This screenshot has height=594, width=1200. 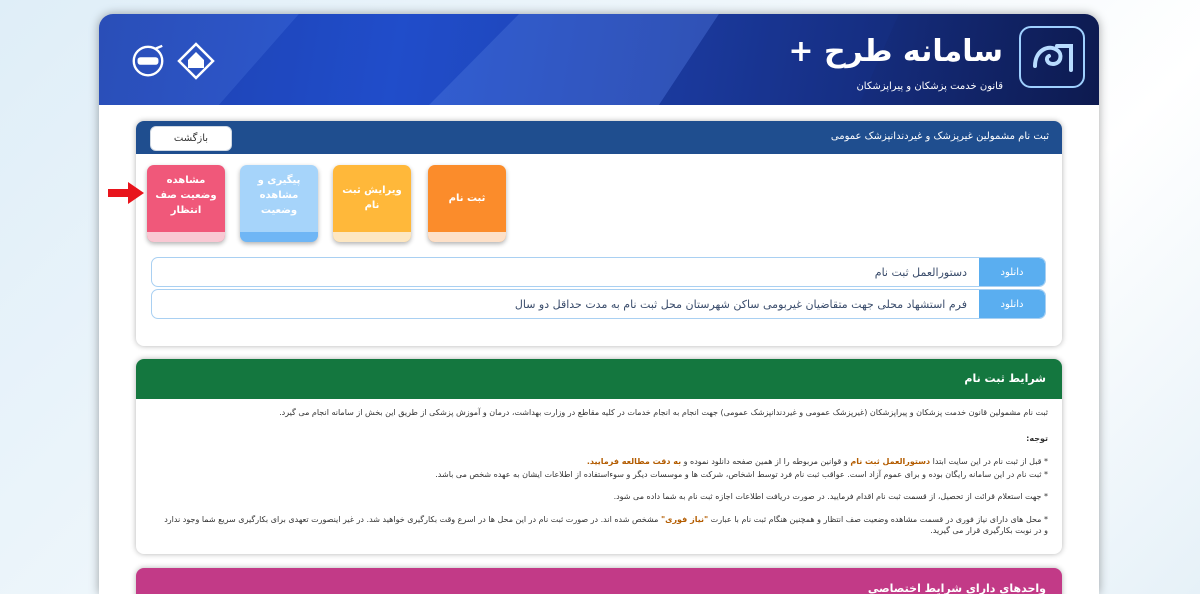 I want to click on tile-register-label: ثبت نام, so click(x=467, y=198).